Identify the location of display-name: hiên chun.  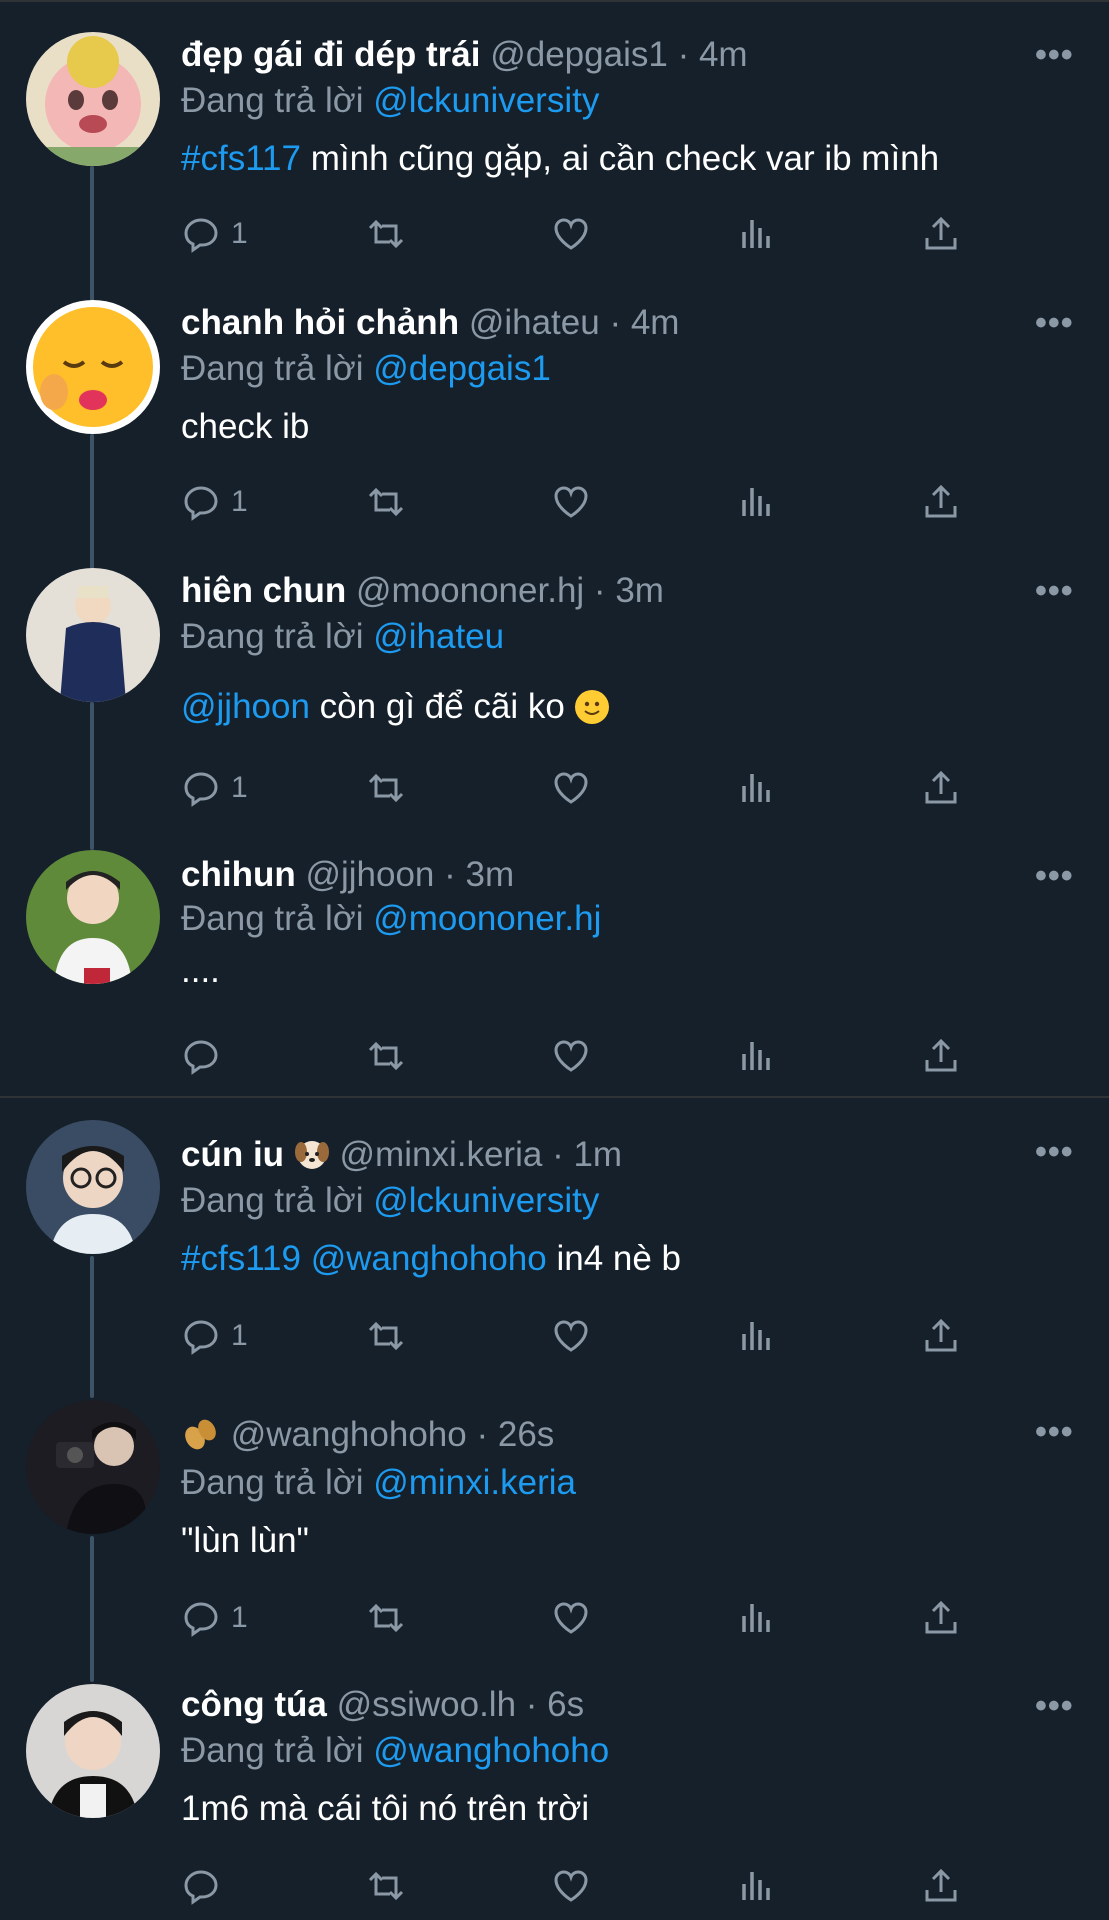
(263, 590).